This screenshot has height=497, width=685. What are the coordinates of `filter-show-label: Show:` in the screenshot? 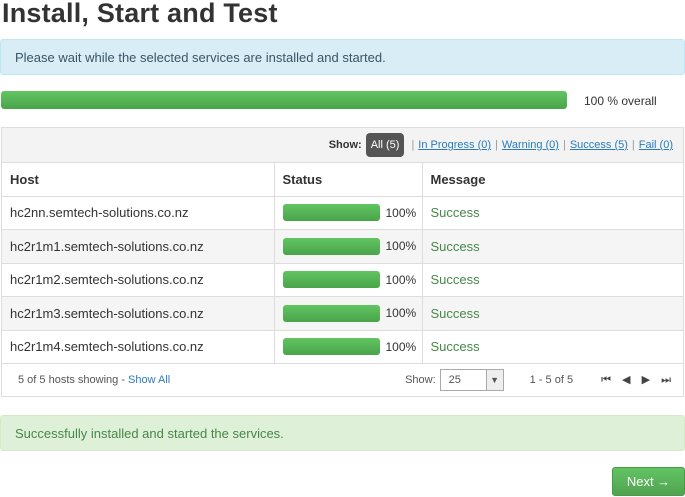 It's located at (345, 145).